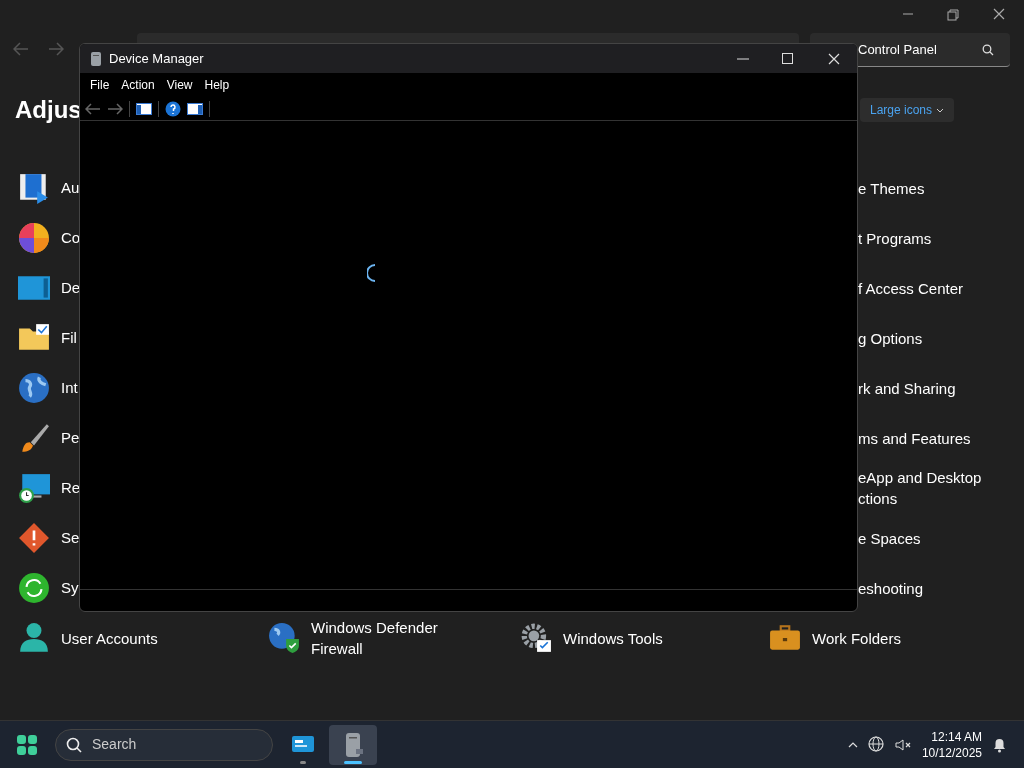  What do you see at coordinates (71, 288) in the screenshot?
I see `applet-link: De` at bounding box center [71, 288].